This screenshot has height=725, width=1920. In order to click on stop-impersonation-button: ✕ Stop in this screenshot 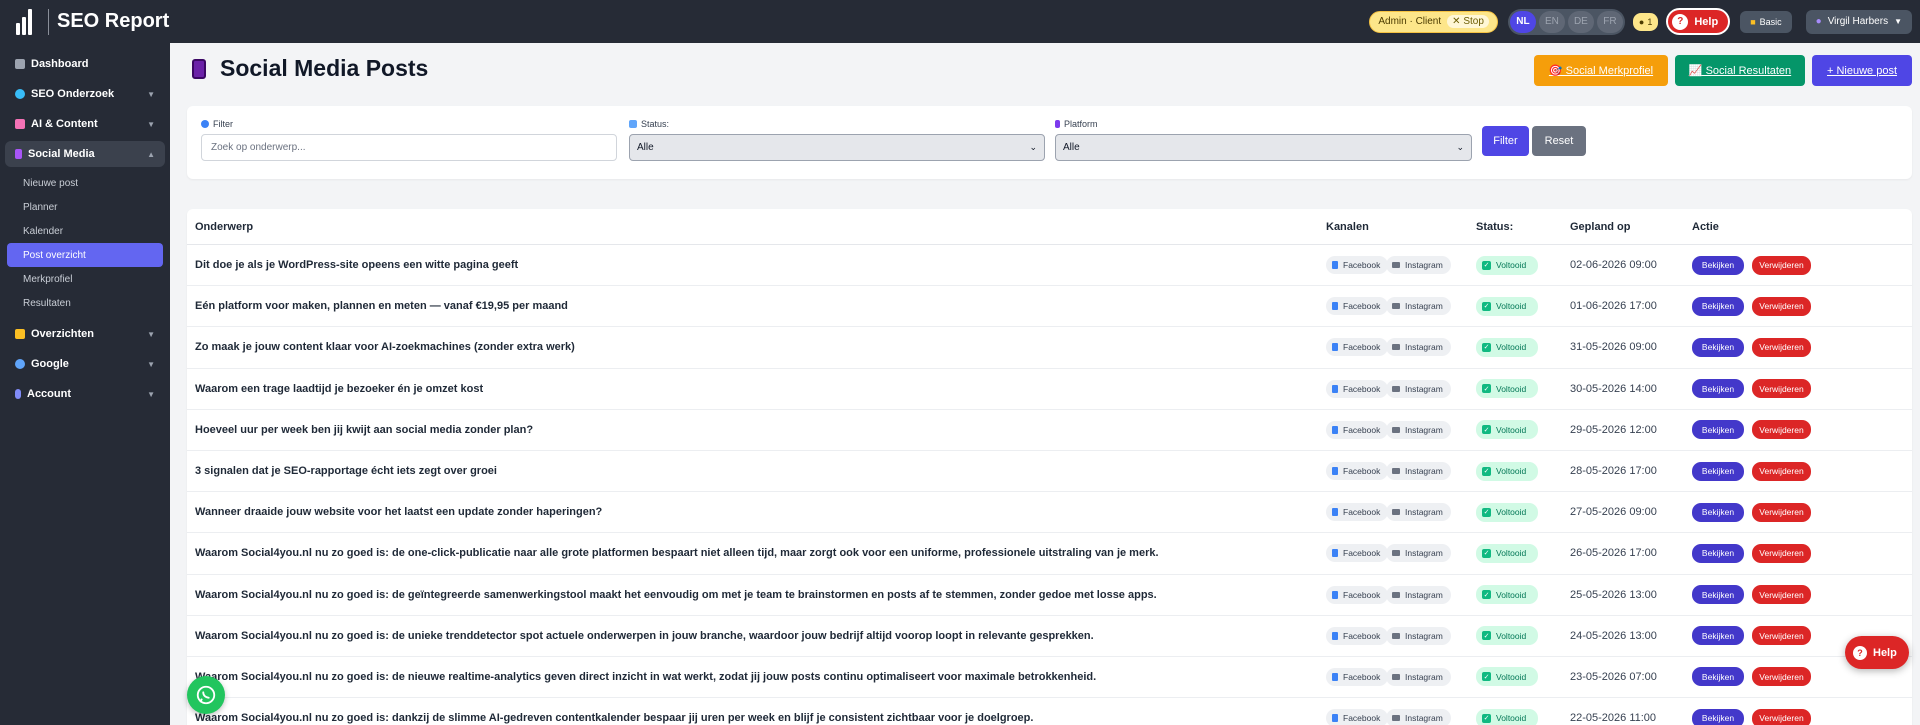, I will do `click(1468, 21)`.